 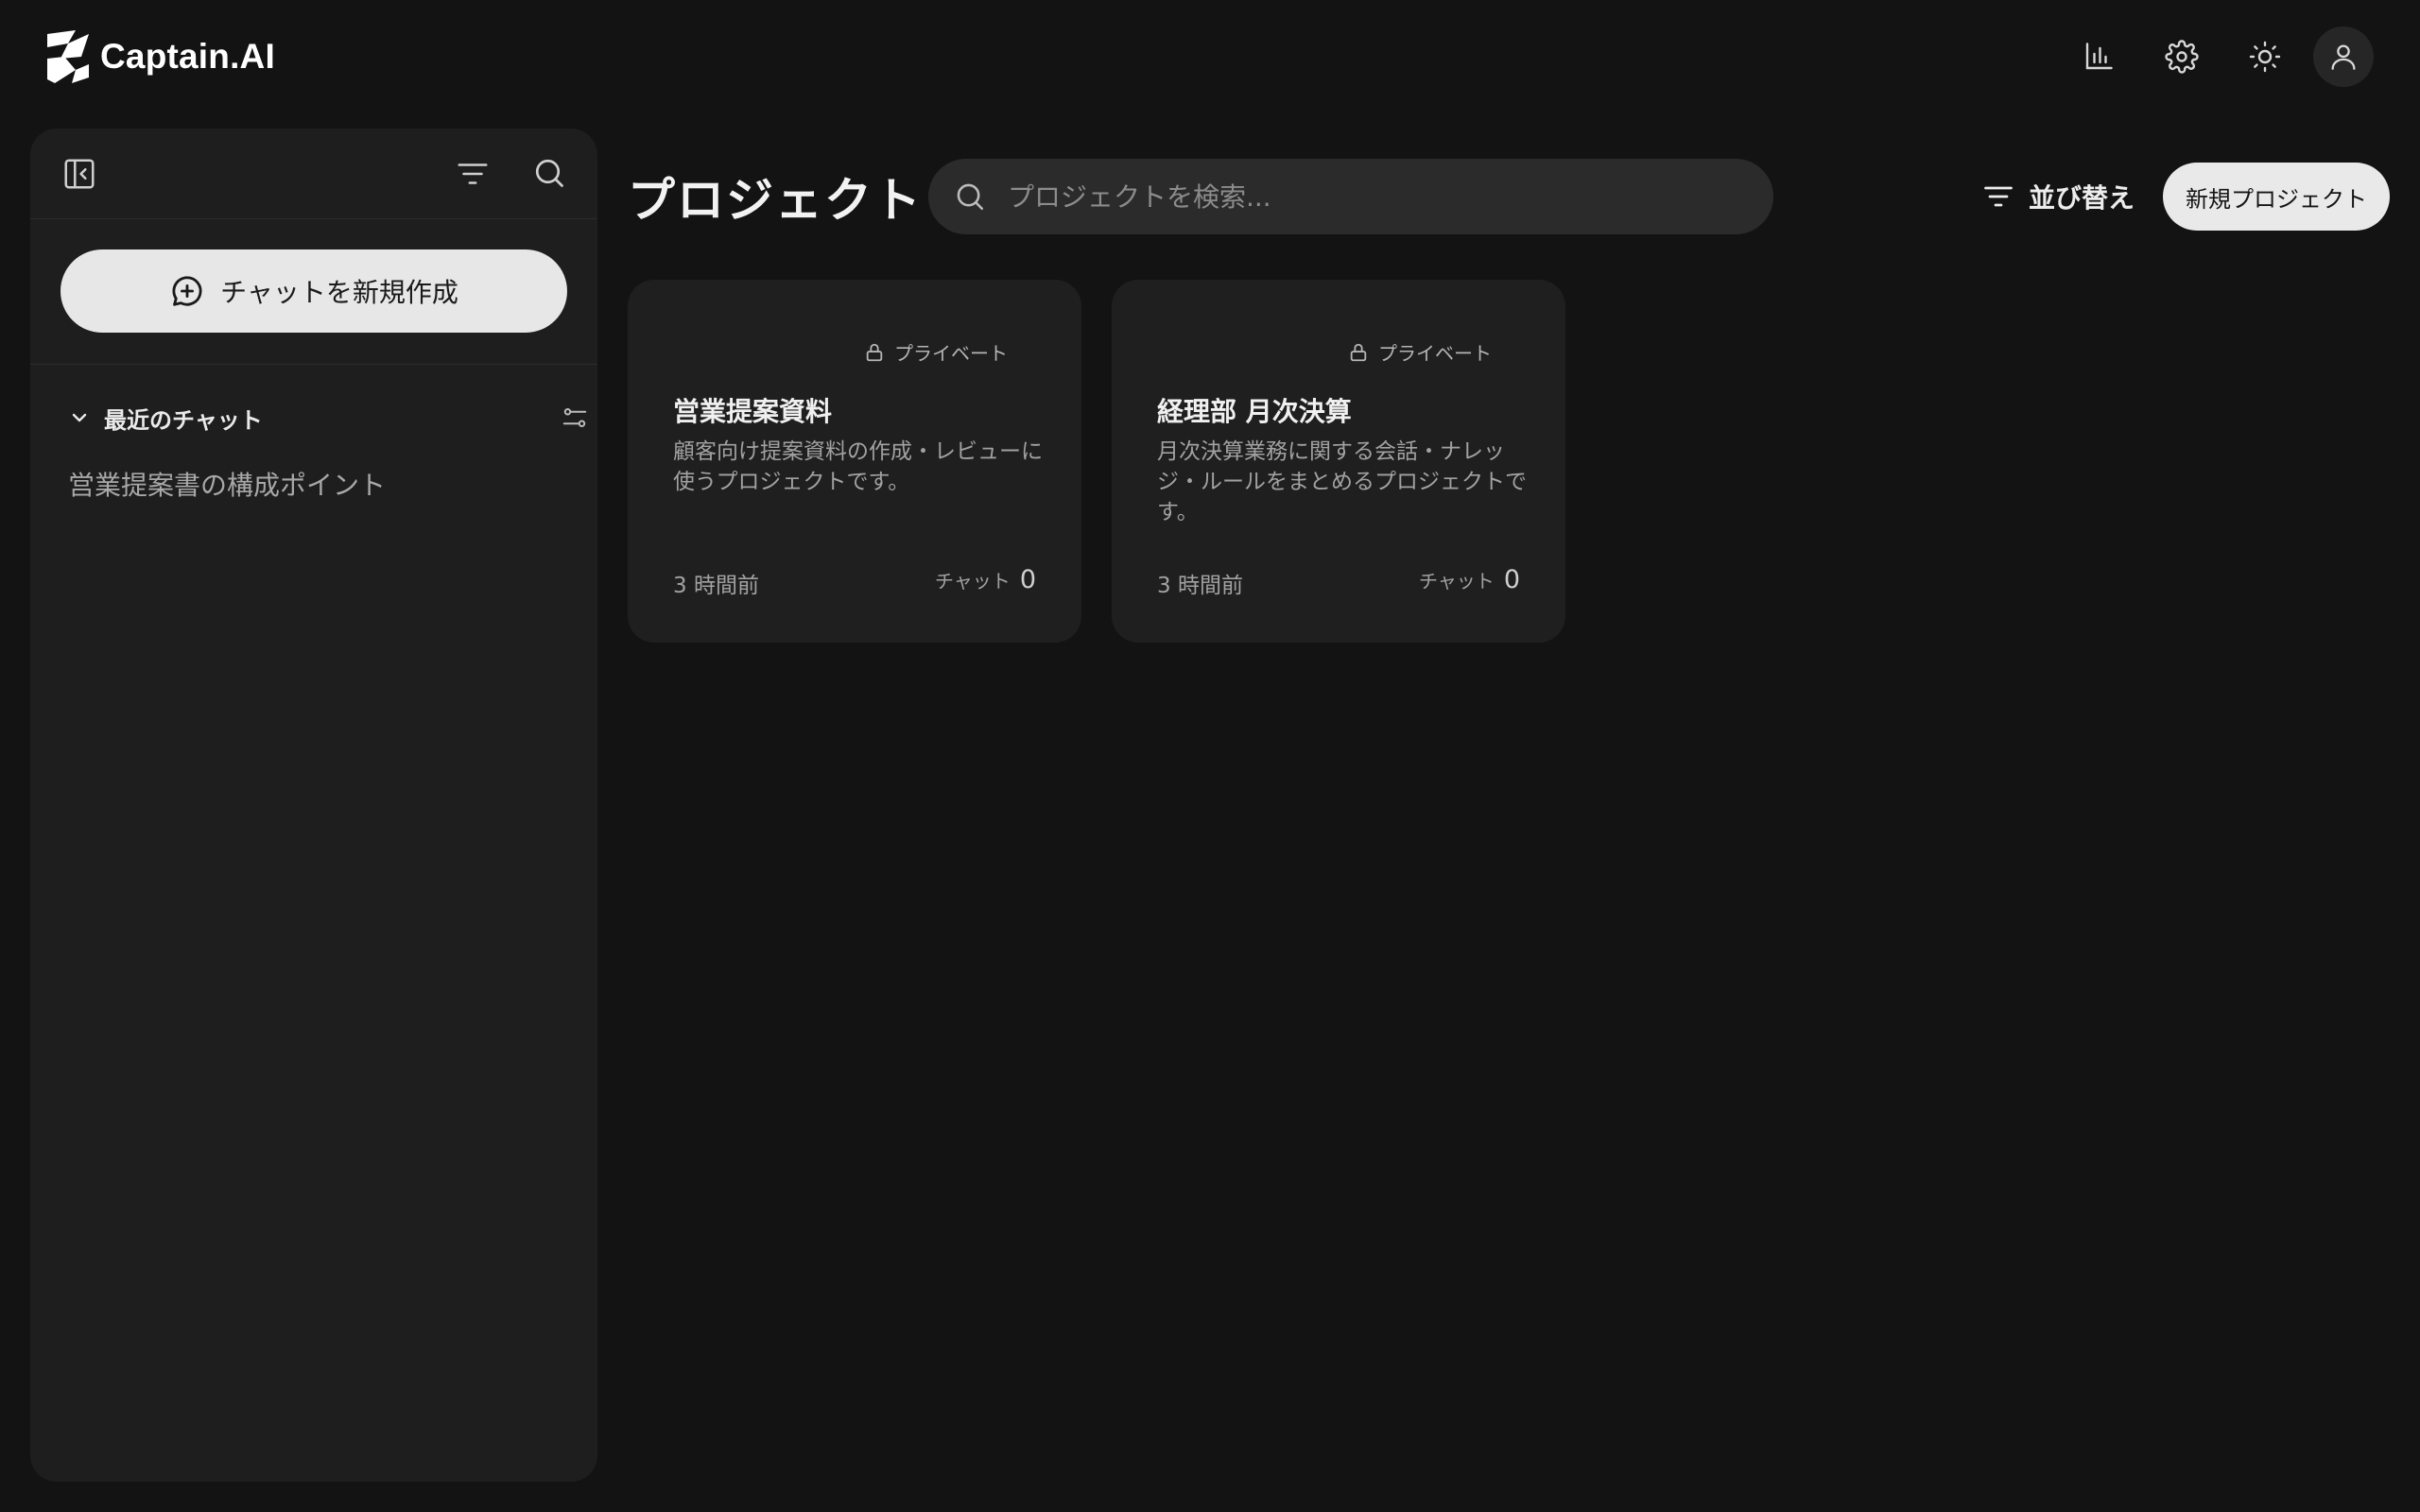 I want to click on sort-button: 並び替え, so click(x=2058, y=196).